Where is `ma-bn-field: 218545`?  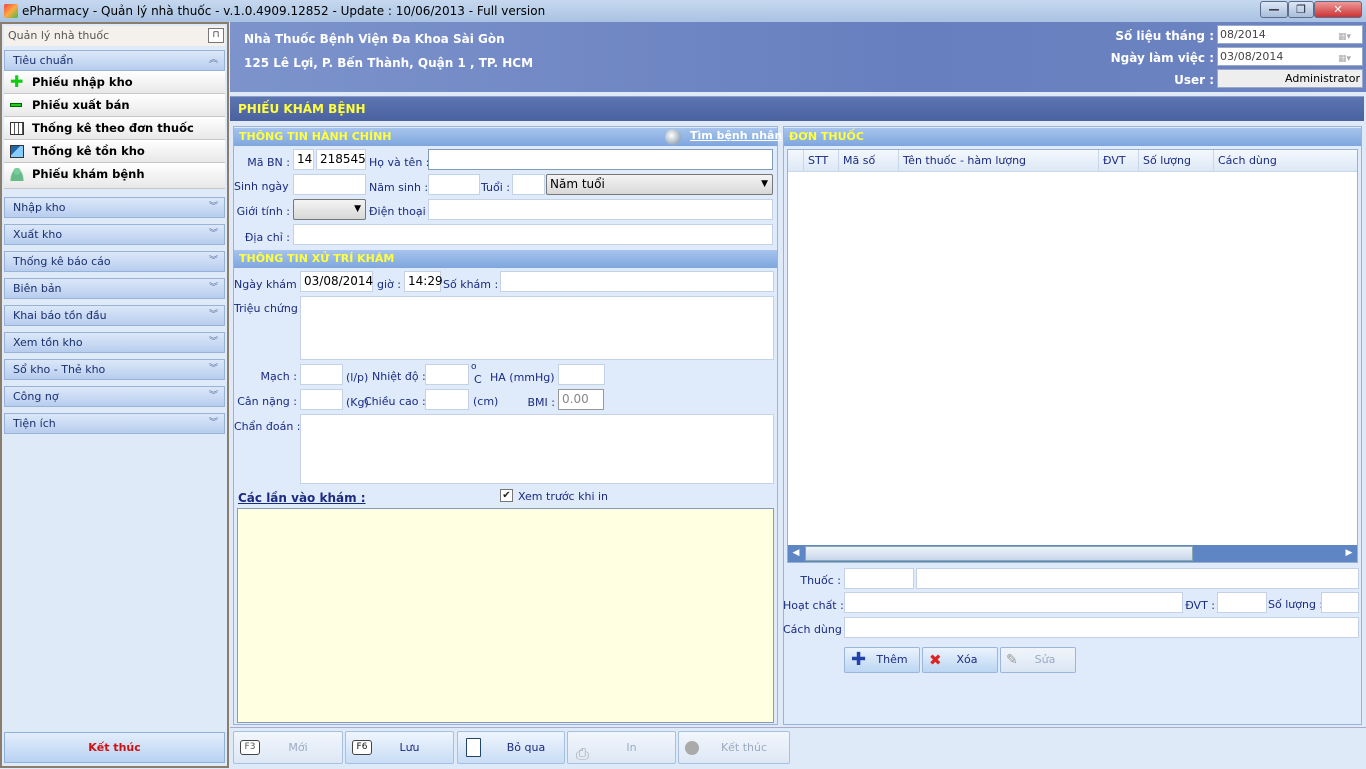 ma-bn-field: 218545 is located at coordinates (341, 159).